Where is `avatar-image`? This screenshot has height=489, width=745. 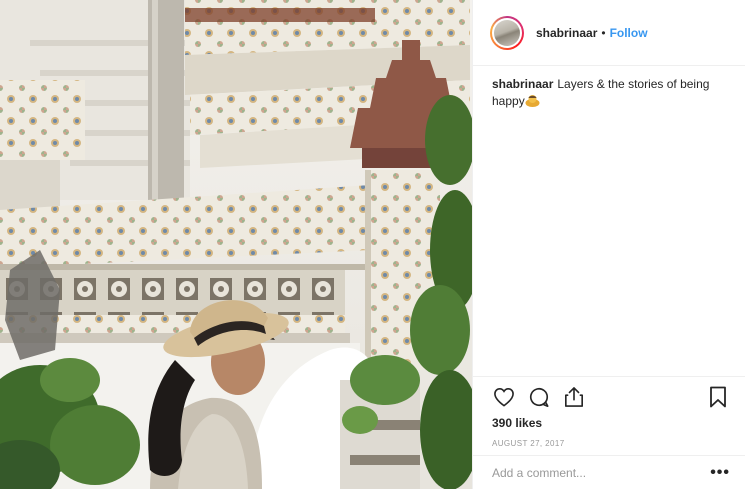
avatar-image is located at coordinates (507, 32).